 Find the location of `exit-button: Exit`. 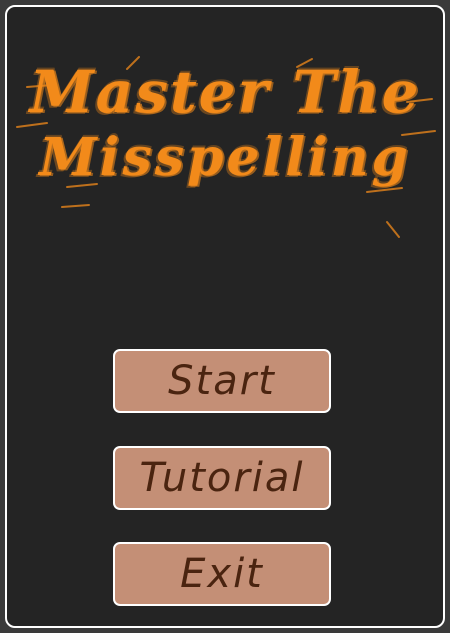

exit-button: Exit is located at coordinates (222, 574).